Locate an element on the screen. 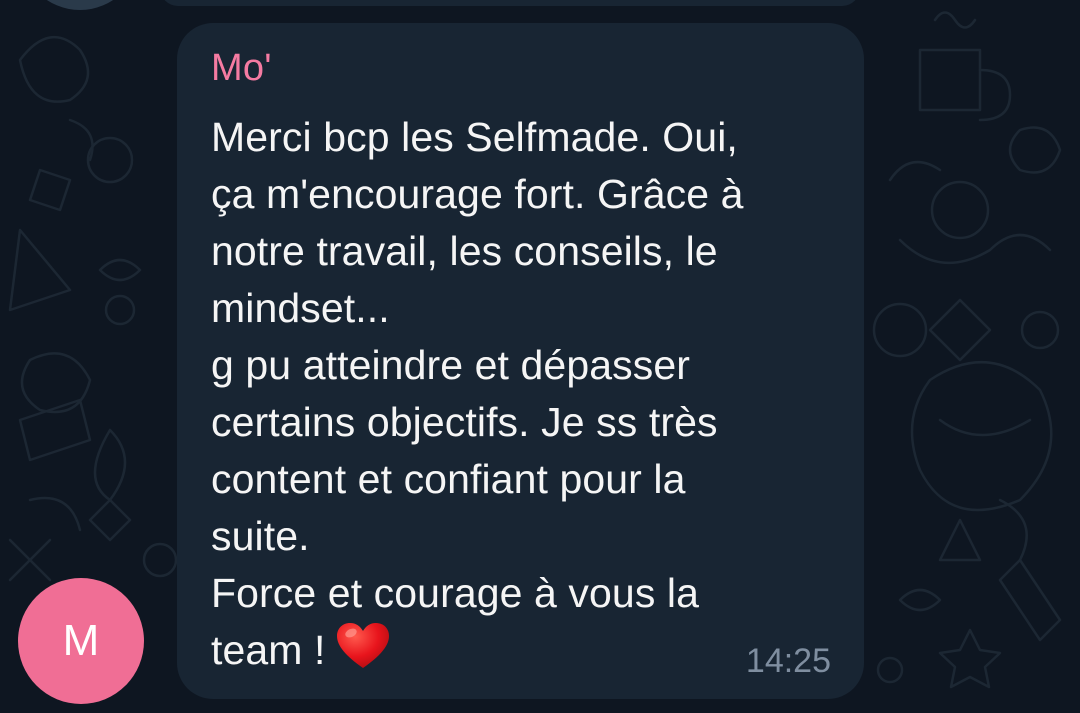 The image size is (1080, 713). previous-avatar is located at coordinates (80, 5).